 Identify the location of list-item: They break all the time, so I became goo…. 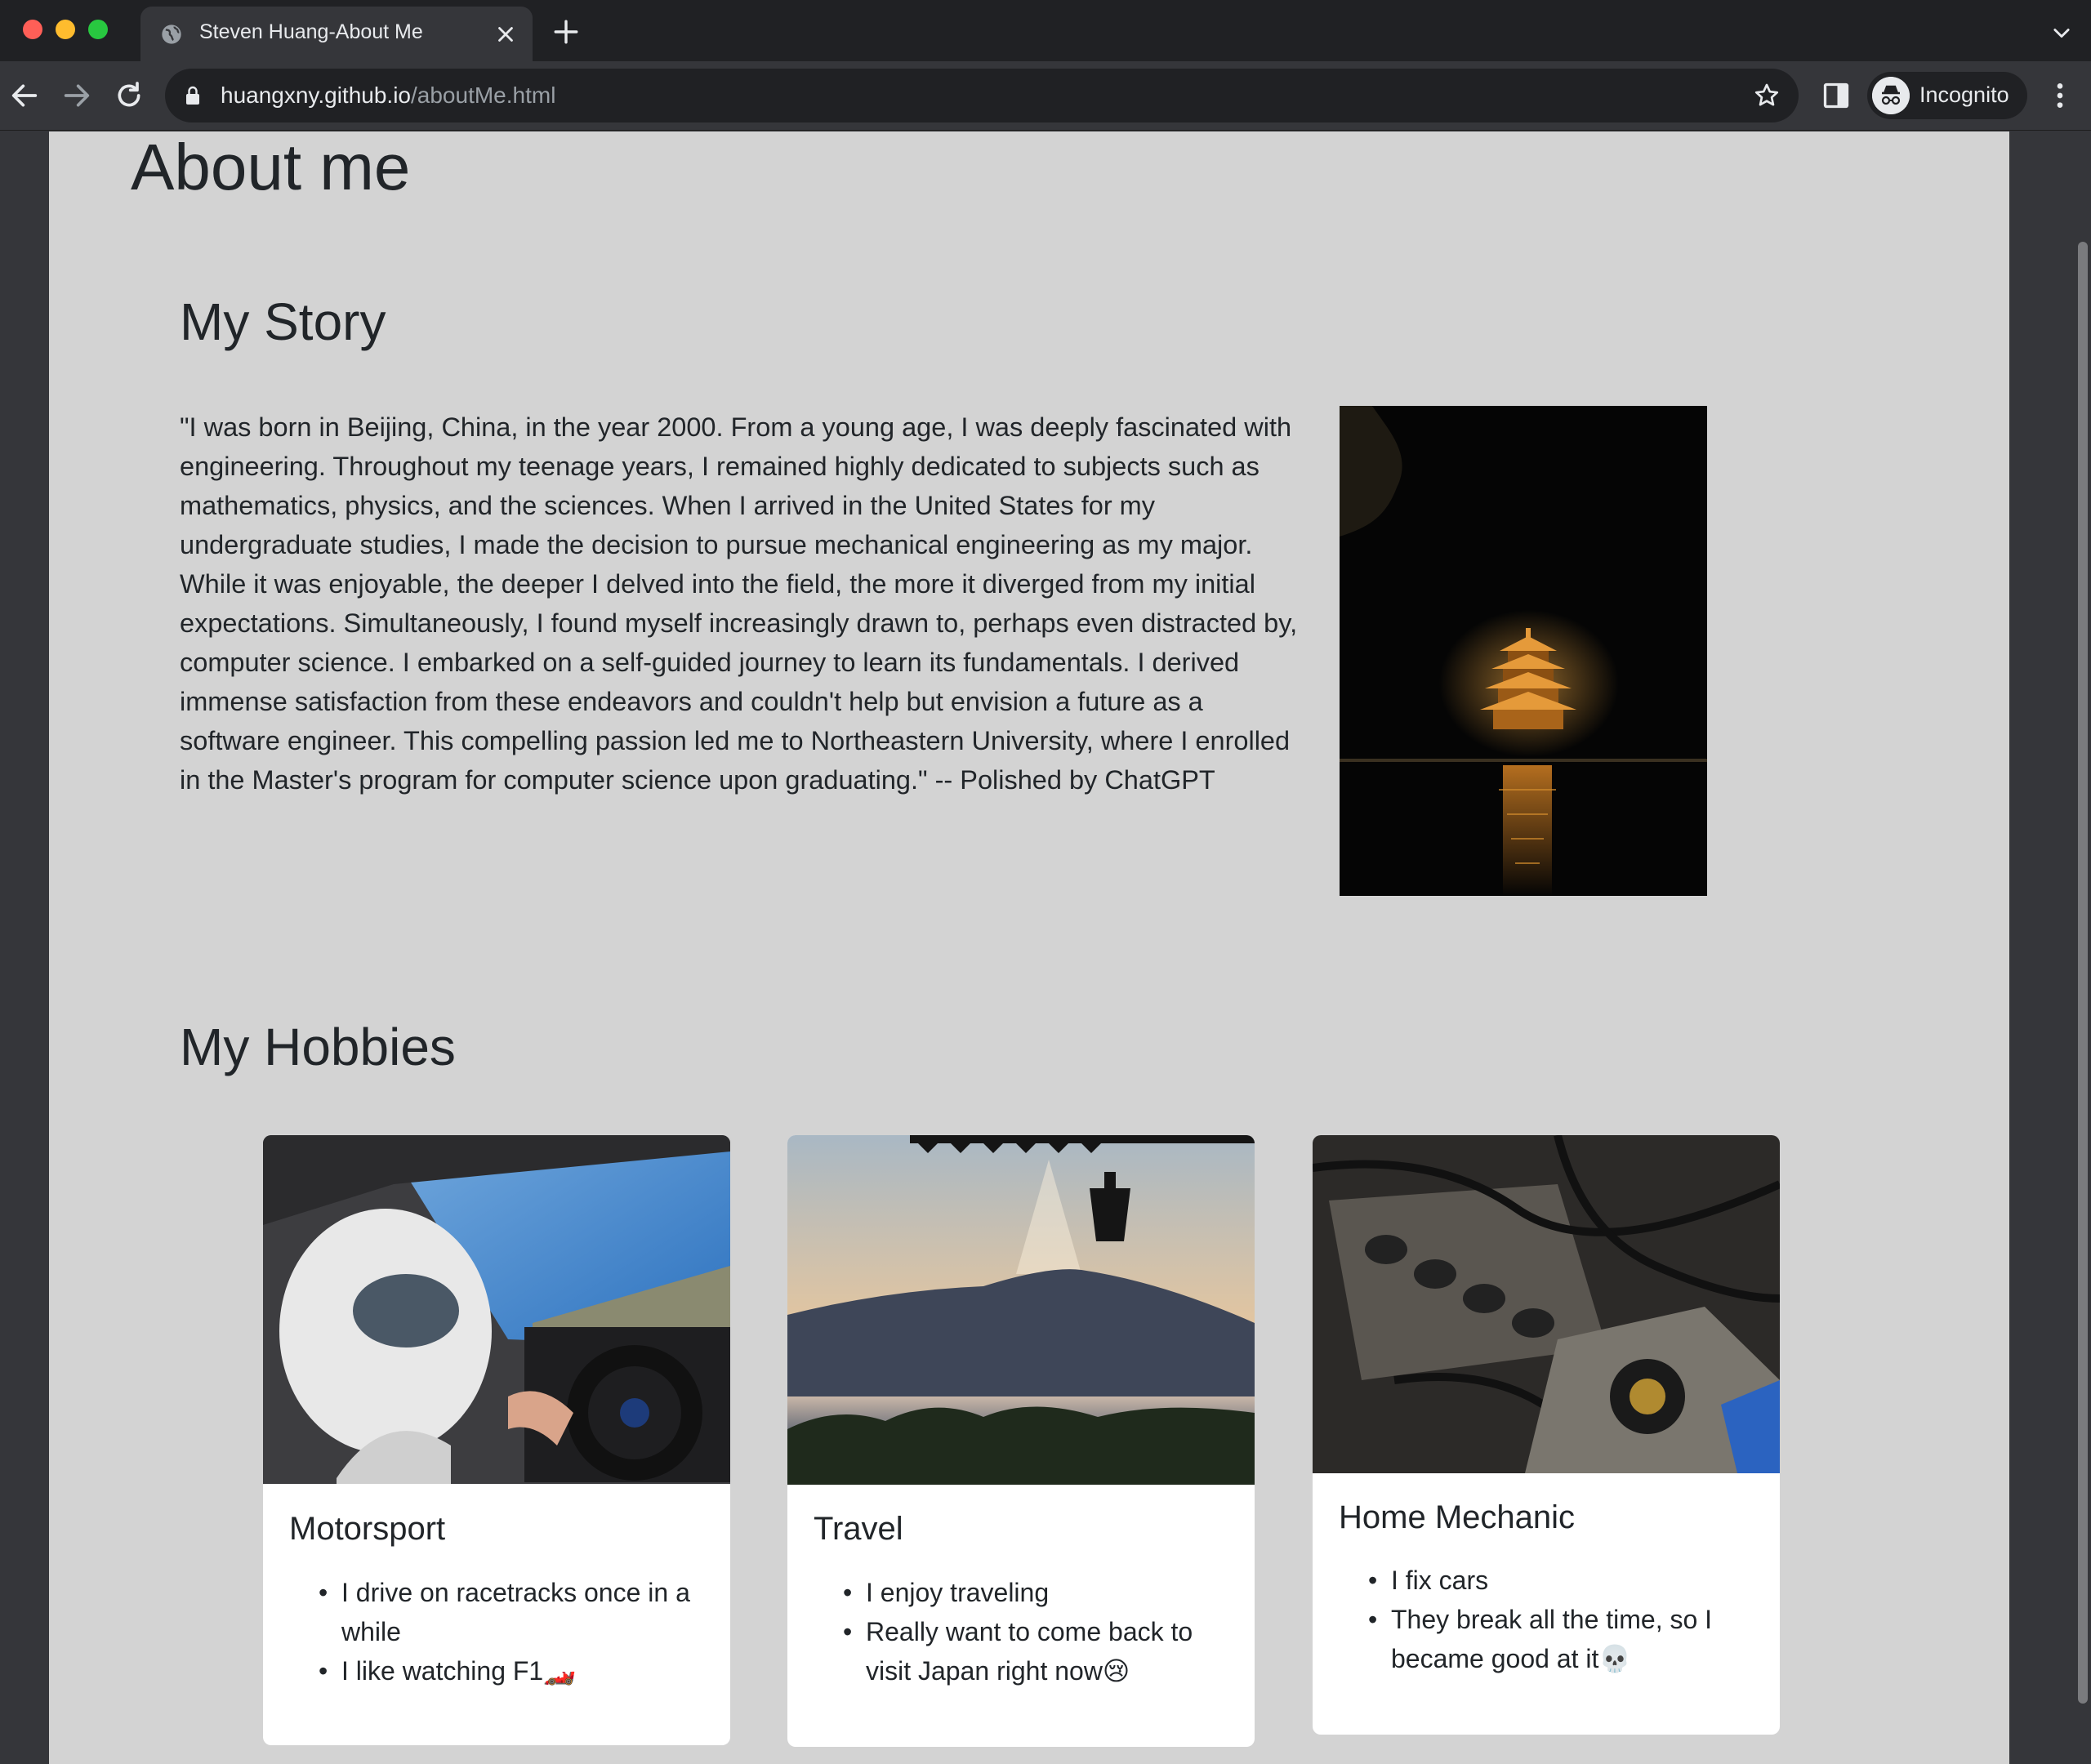
(1551, 1639).